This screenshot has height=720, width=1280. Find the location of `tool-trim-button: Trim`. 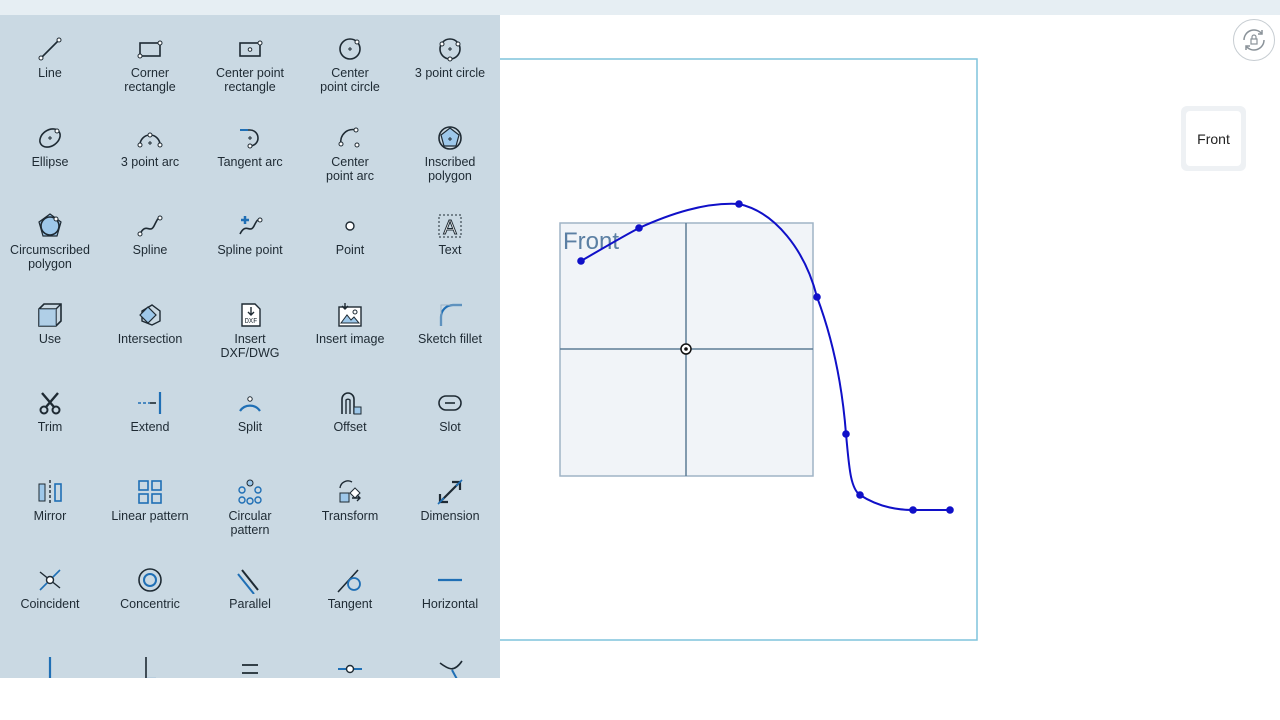

tool-trim-button: Trim is located at coordinates (50, 411).